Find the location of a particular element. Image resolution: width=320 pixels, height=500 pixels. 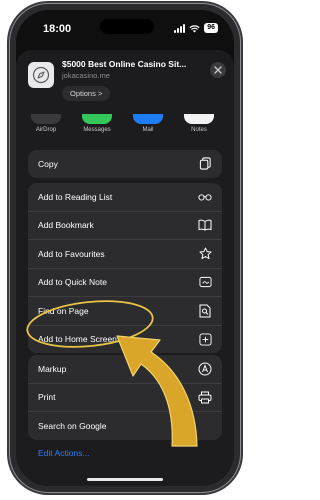

compass-icon is located at coordinates (41, 75).